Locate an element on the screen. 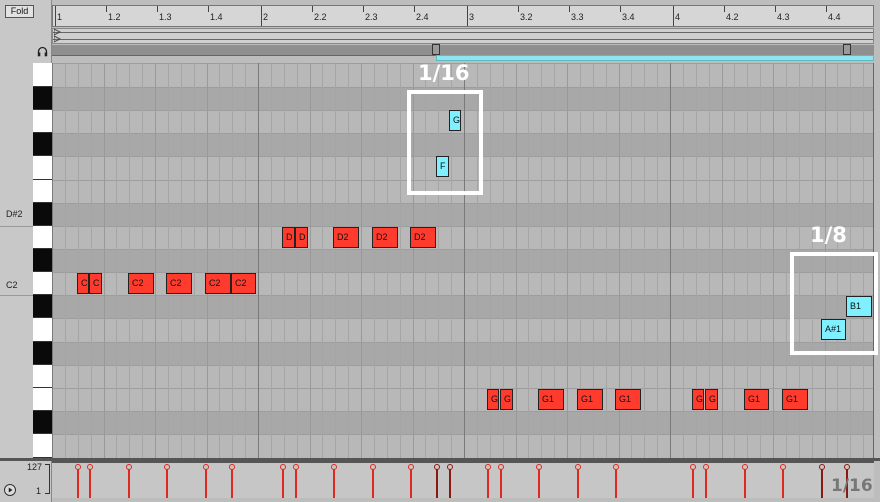  time-ruler: 1 1.2 1.3 1.4 2 2.2 2.3 2.4 3 3.2 3.3 3.4 4 4.2 4.3 4.4 is located at coordinates (463, 16).